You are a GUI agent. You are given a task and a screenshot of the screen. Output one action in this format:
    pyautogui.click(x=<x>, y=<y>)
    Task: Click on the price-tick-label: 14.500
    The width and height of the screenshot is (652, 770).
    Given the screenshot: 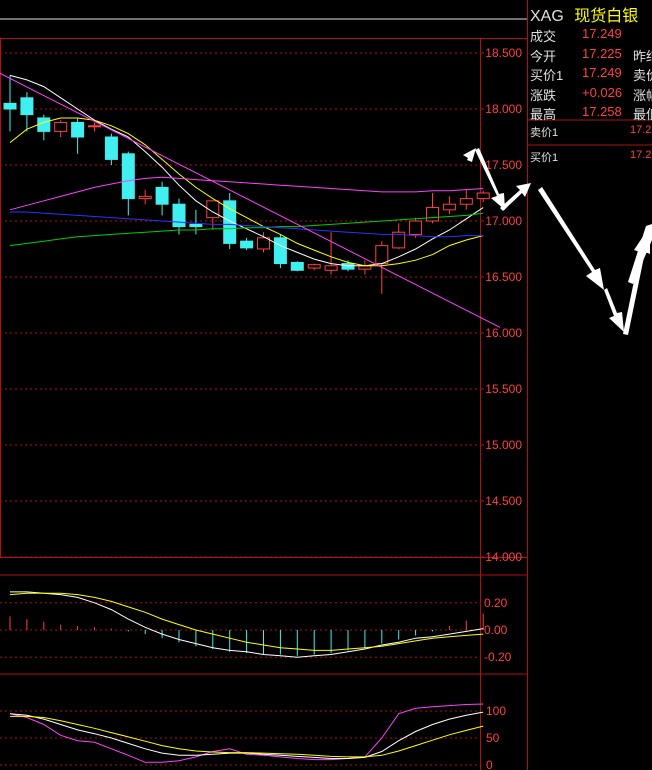 What is the action you would take?
    pyautogui.click(x=503, y=501)
    